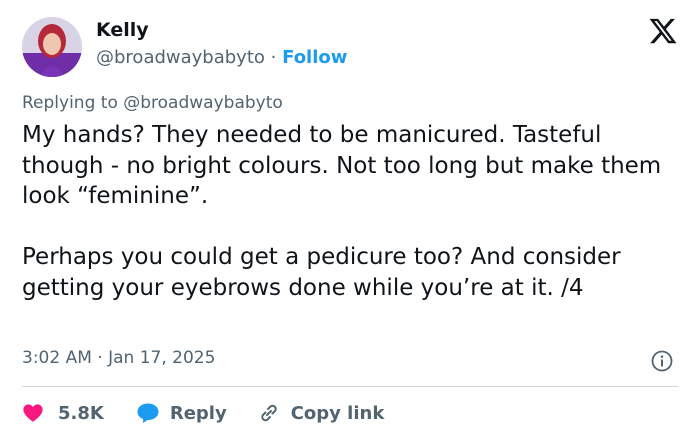  I want to click on author-display-name: Kelly, so click(122, 30).